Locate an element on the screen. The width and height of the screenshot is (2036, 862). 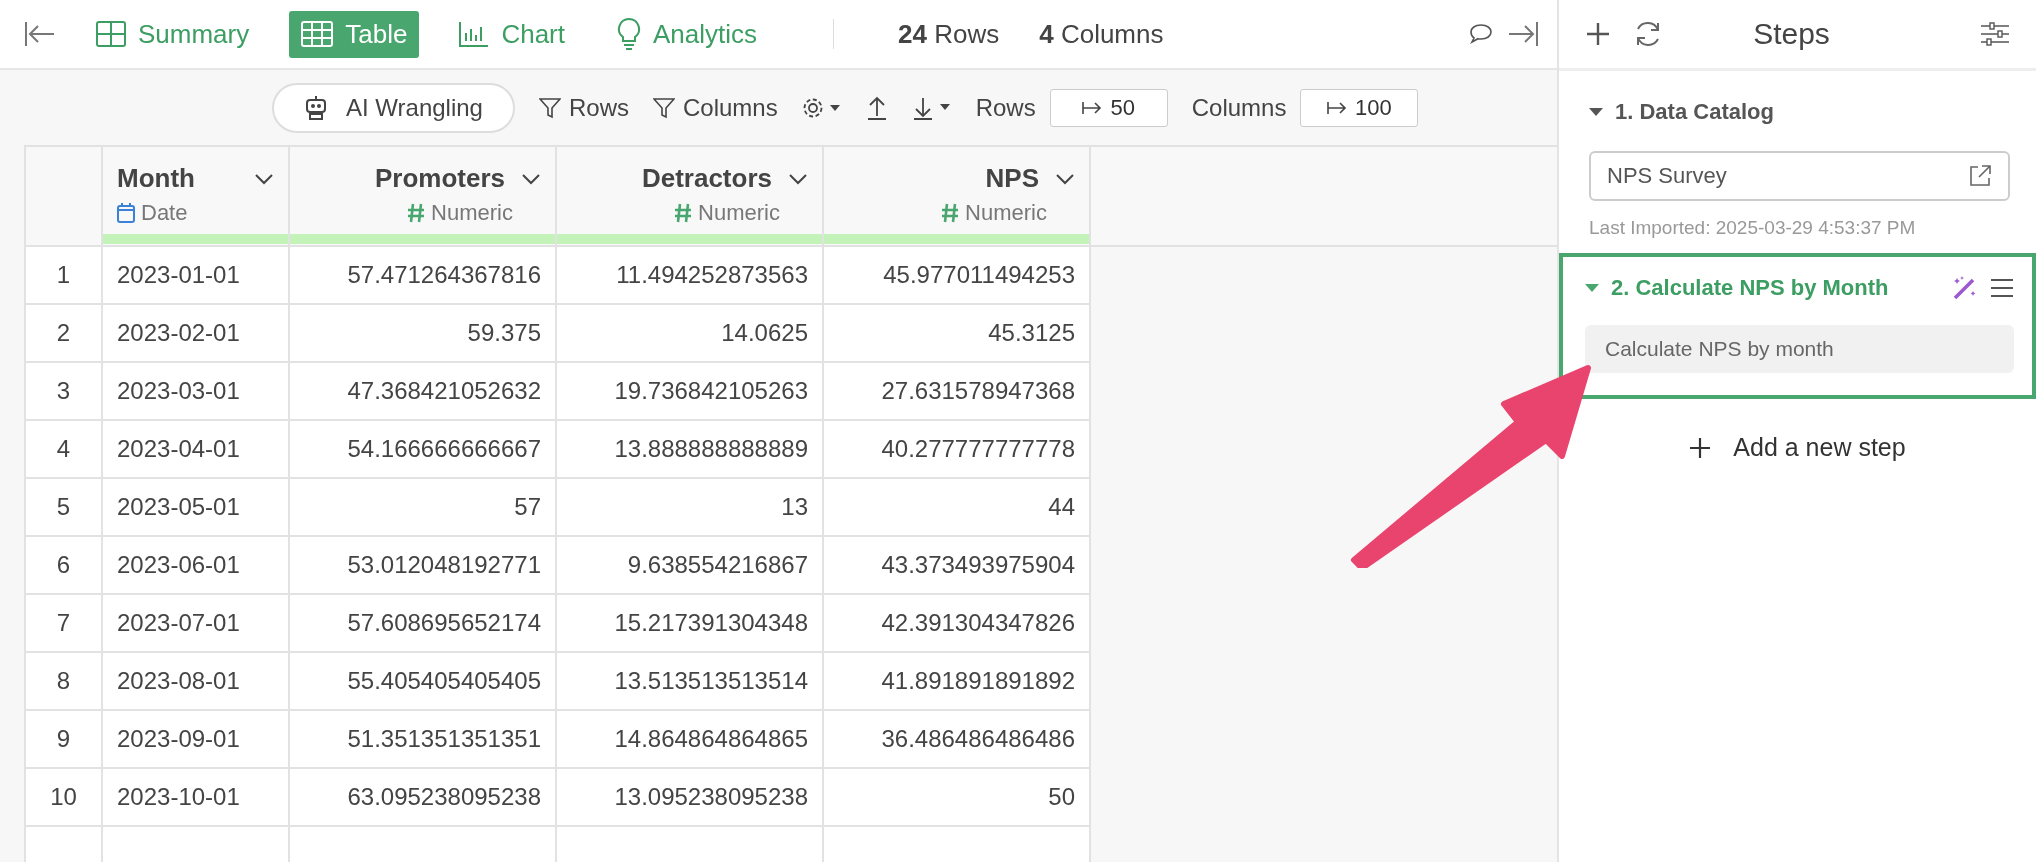
sliders-icon is located at coordinates (1995, 34).